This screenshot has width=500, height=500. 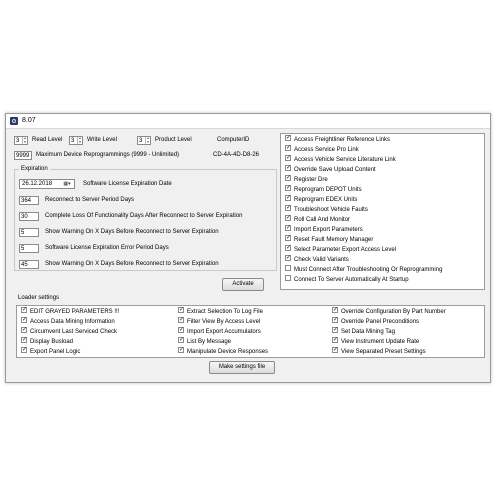 What do you see at coordinates (317, 219) in the screenshot?
I see `list-item: Roll Call And Monitor` at bounding box center [317, 219].